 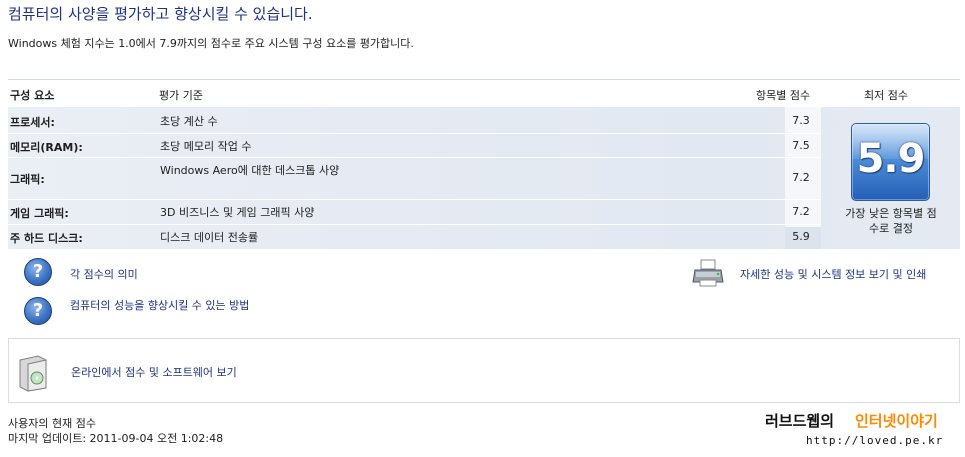 I want to click on details-print-link: 자세한 성능 및 시스템 정보 보기 및 인쇄, so click(x=833, y=274).